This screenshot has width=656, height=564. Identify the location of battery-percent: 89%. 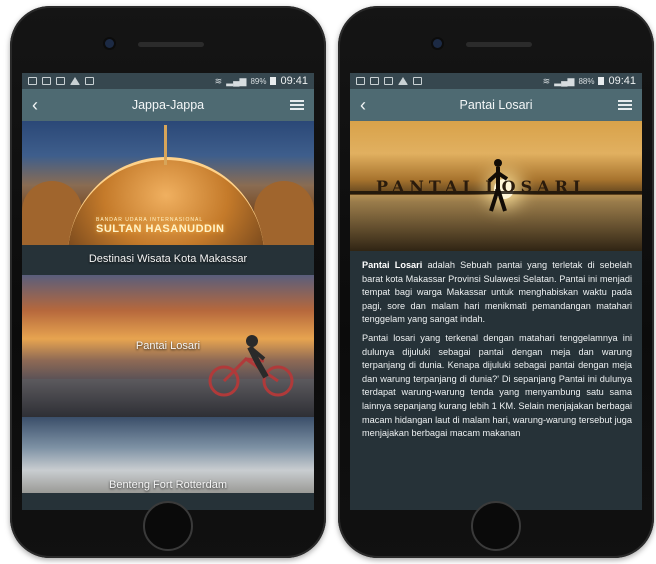
(258, 81).